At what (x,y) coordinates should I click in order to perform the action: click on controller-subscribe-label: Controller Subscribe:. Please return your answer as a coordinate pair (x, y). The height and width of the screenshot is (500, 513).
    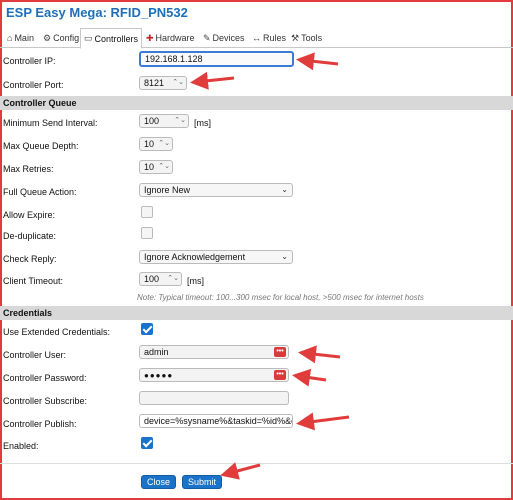
    Looking at the image, I should click on (45, 401).